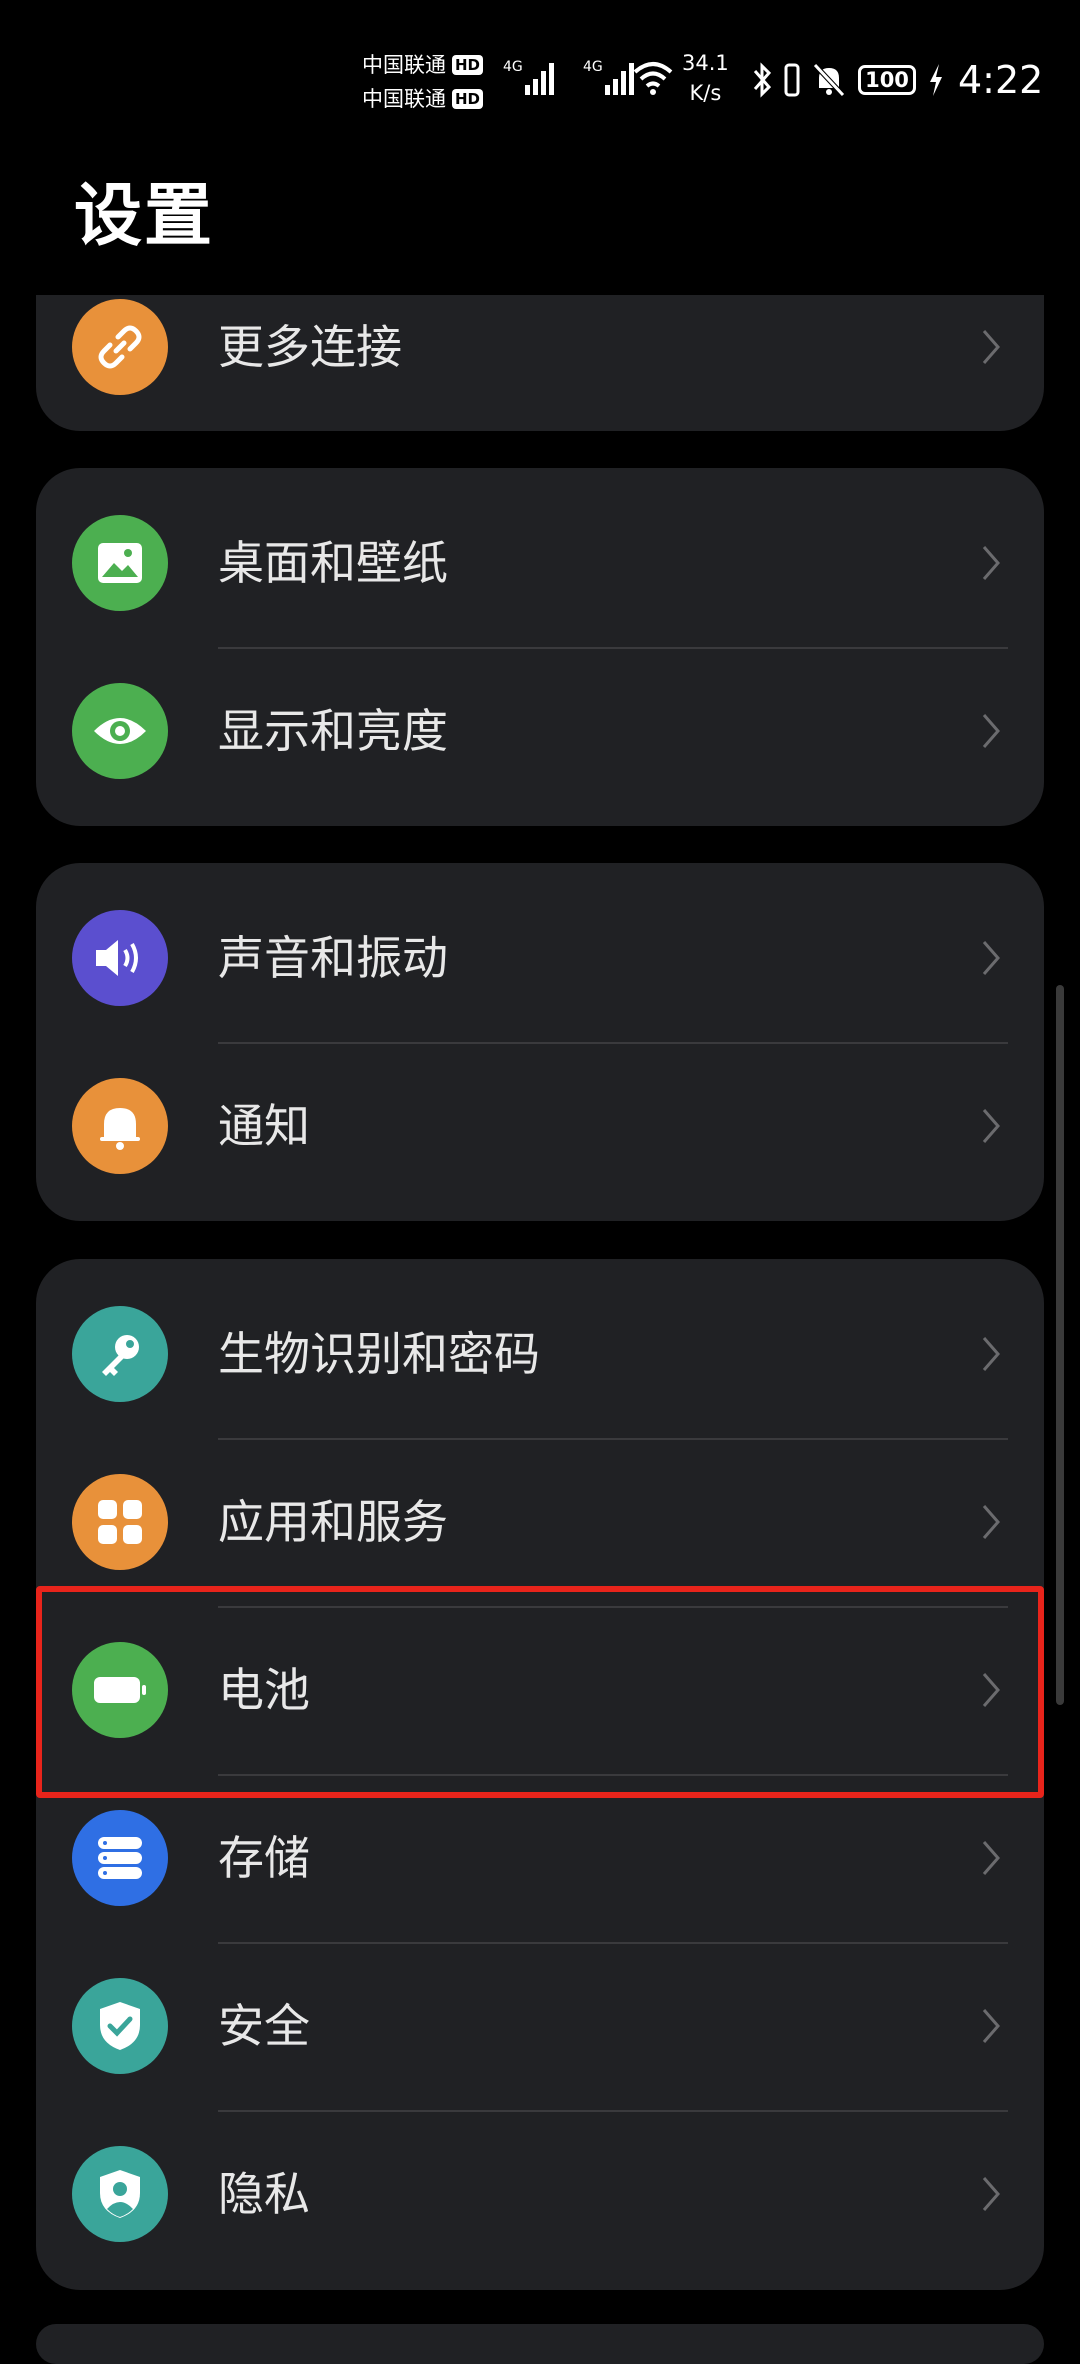  What do you see at coordinates (423, 82) in the screenshot?
I see `carrier-info: 中国联通 HD 中国联通 HD` at bounding box center [423, 82].